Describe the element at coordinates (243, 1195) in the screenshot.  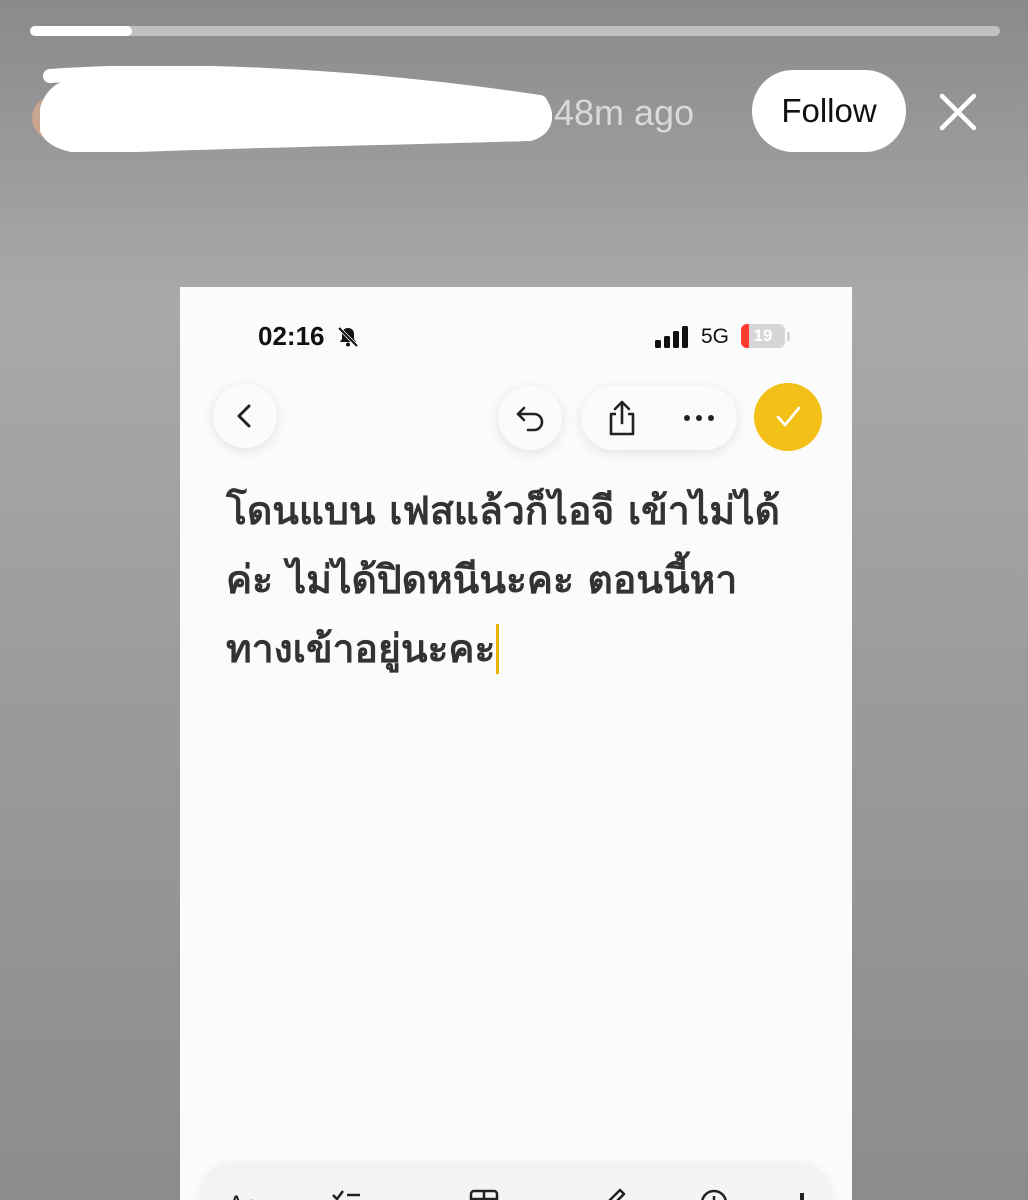
I see `svg-text: Aa` at that location.